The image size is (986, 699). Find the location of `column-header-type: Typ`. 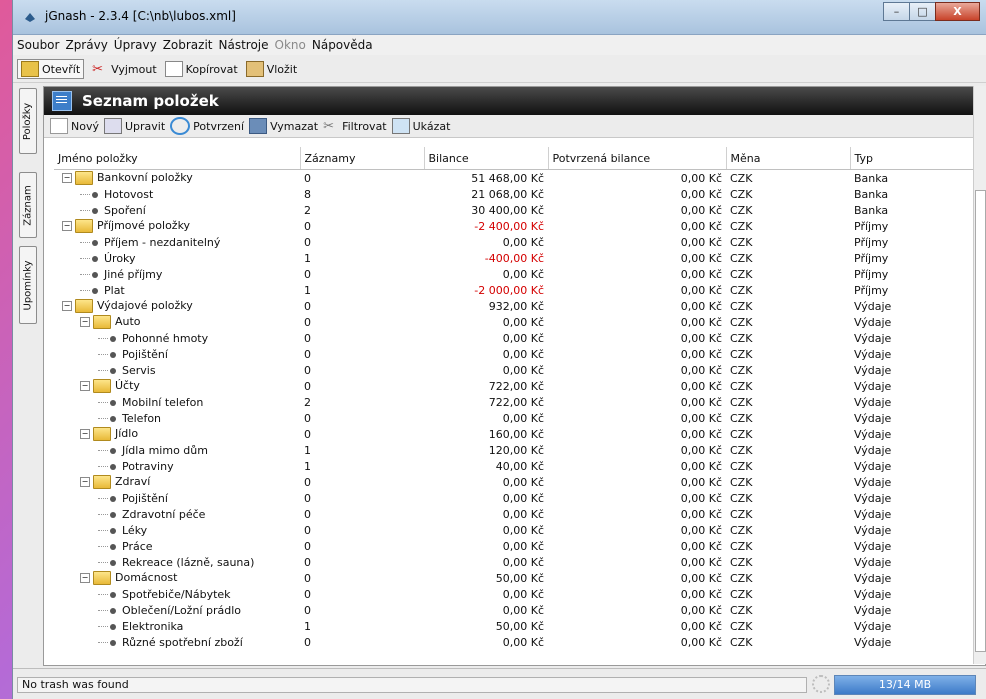

column-header-type: Typ is located at coordinates (912, 158).